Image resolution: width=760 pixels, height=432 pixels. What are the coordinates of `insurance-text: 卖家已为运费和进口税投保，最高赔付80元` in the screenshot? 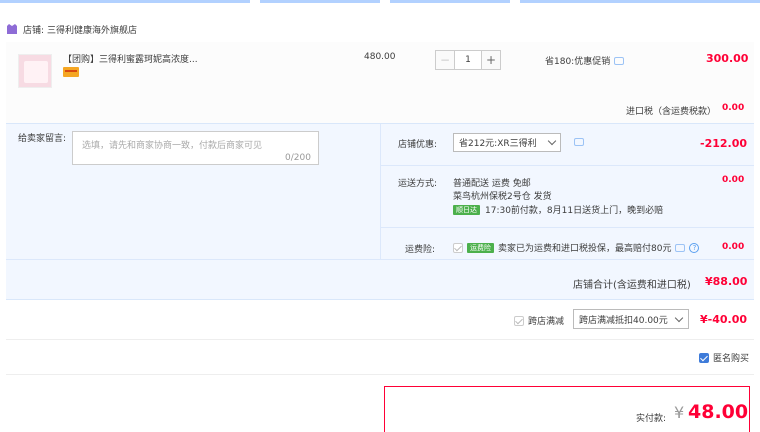 It's located at (585, 249).